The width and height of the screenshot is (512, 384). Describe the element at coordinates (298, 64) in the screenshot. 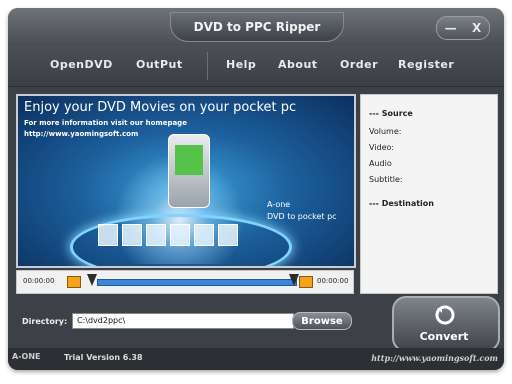

I see `menu-about: About` at that location.